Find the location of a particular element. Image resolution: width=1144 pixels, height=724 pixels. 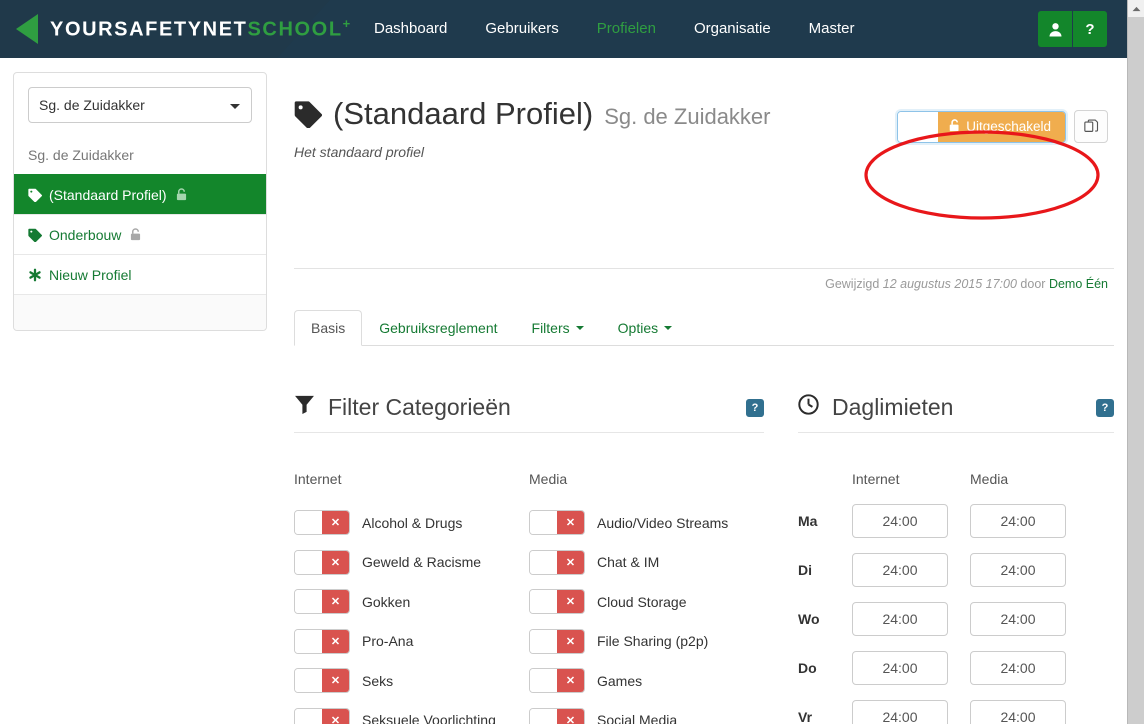

chevron-down-icon is located at coordinates (579, 328).